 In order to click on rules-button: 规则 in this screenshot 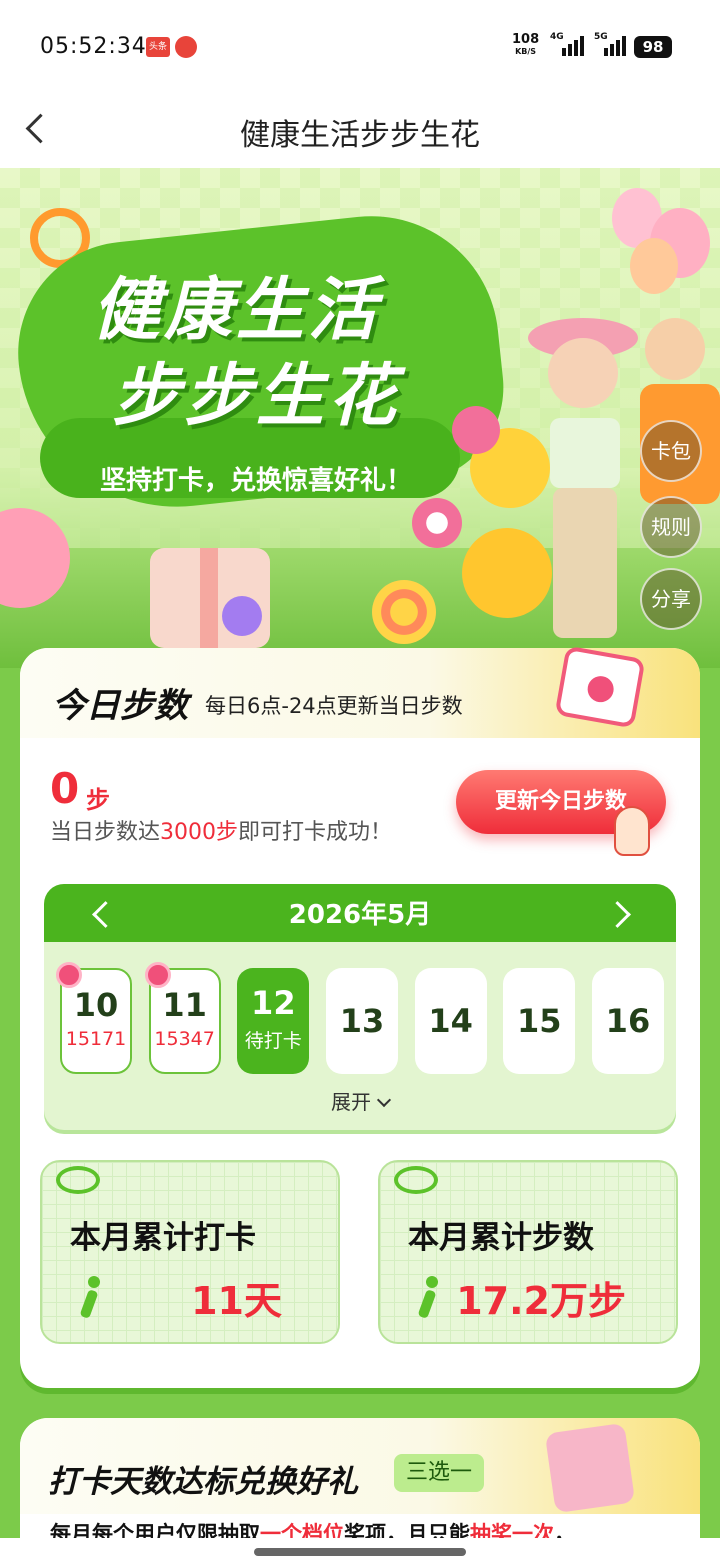, I will do `click(671, 527)`.